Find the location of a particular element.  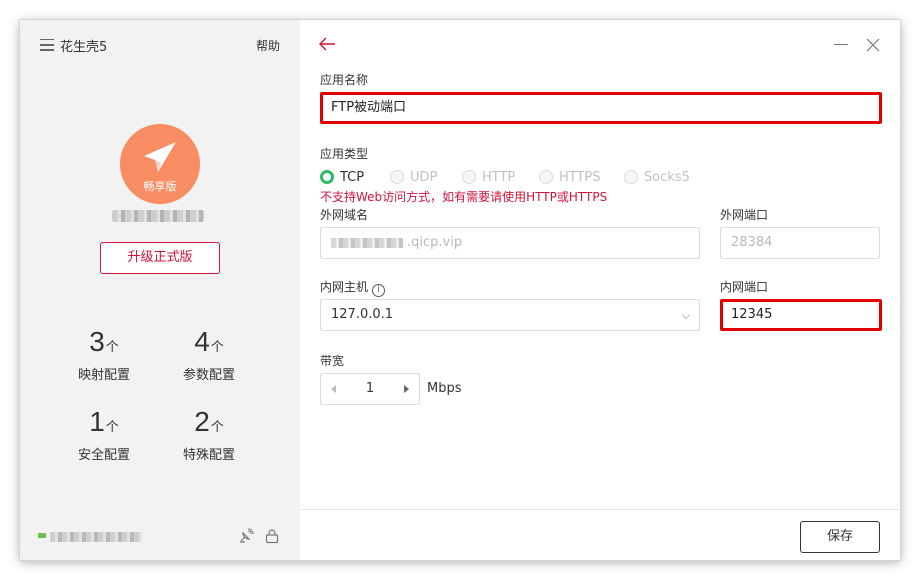

bandwidth-label: 带宽 is located at coordinates (332, 361).